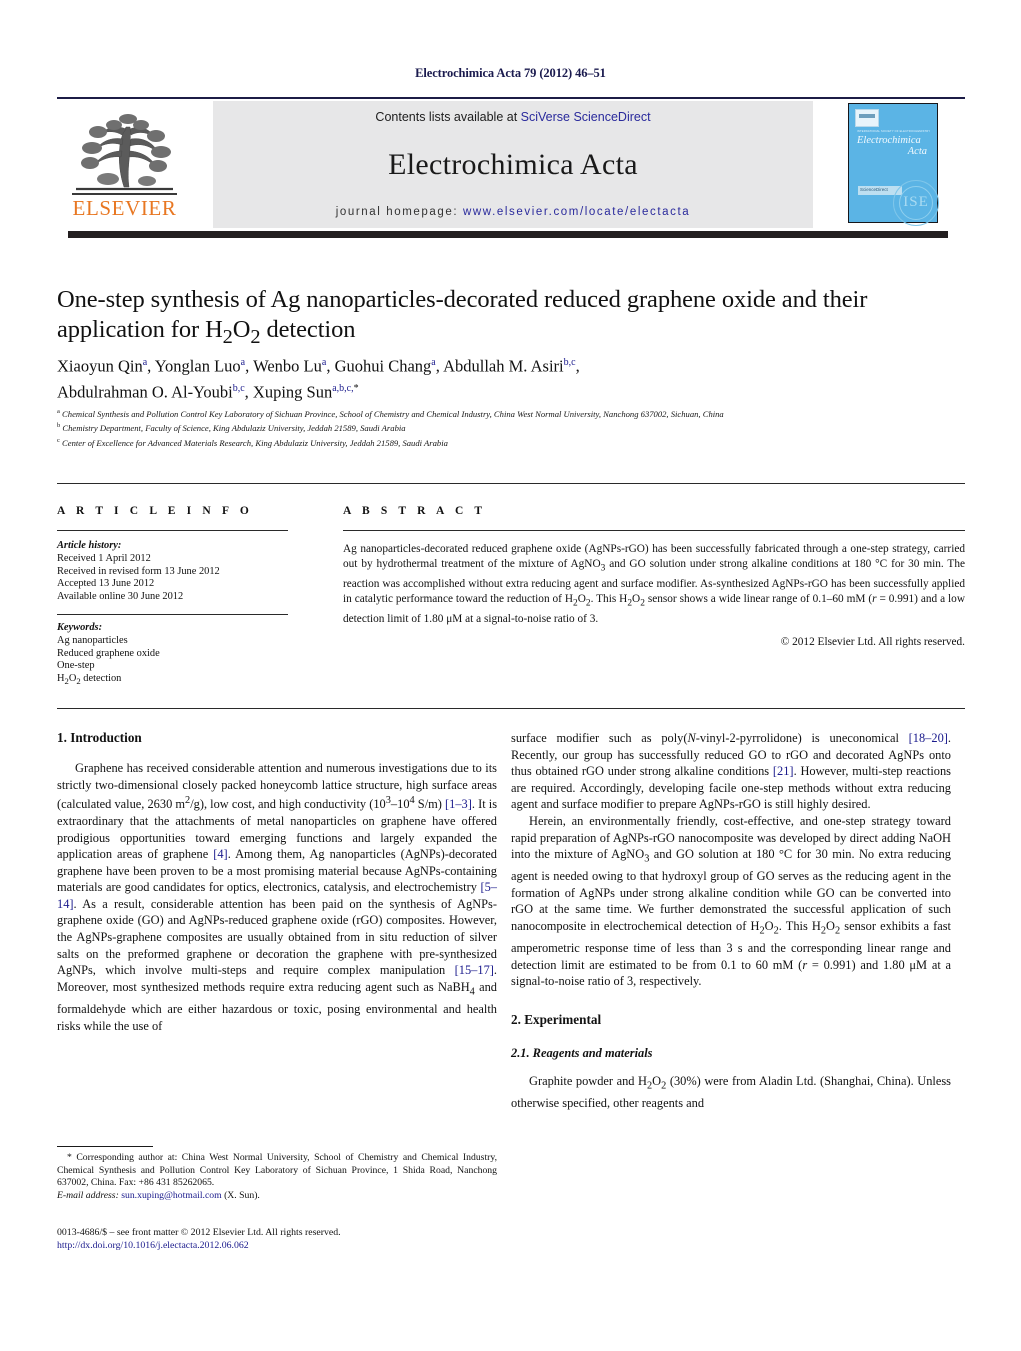 The height and width of the screenshot is (1351, 1021). Describe the element at coordinates (171, 1195) in the screenshot. I see `email-link: sun.xuping@hotmail.com` at that location.